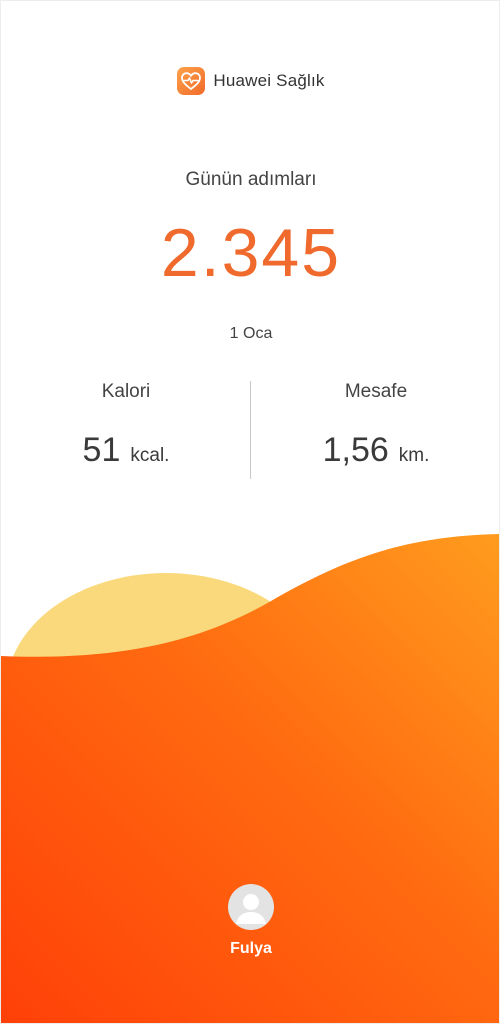 Image resolution: width=500 pixels, height=1024 pixels. I want to click on distance-stat: Mesafe 1,56 km., so click(375, 425).